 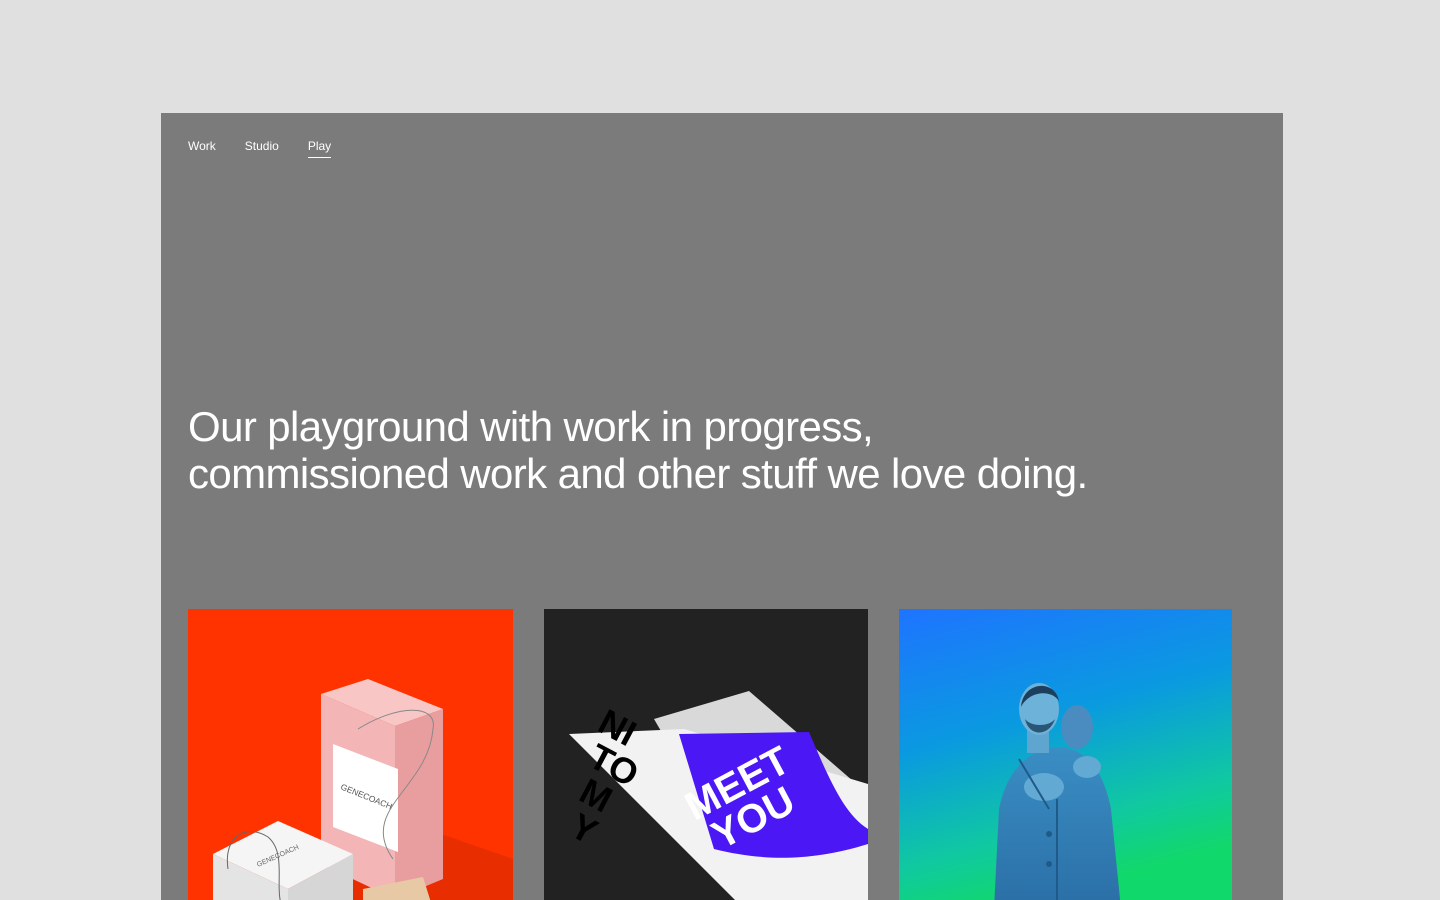 What do you see at coordinates (202, 147) in the screenshot?
I see `nav-item-work: Work` at bounding box center [202, 147].